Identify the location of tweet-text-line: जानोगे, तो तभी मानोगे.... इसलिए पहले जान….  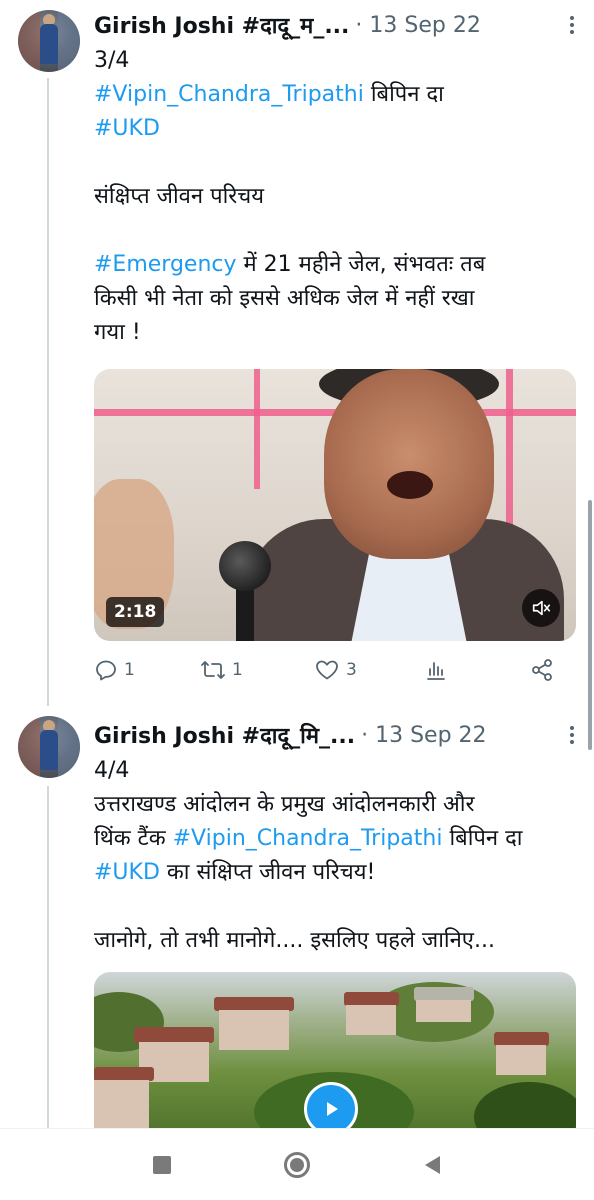
(334, 941).